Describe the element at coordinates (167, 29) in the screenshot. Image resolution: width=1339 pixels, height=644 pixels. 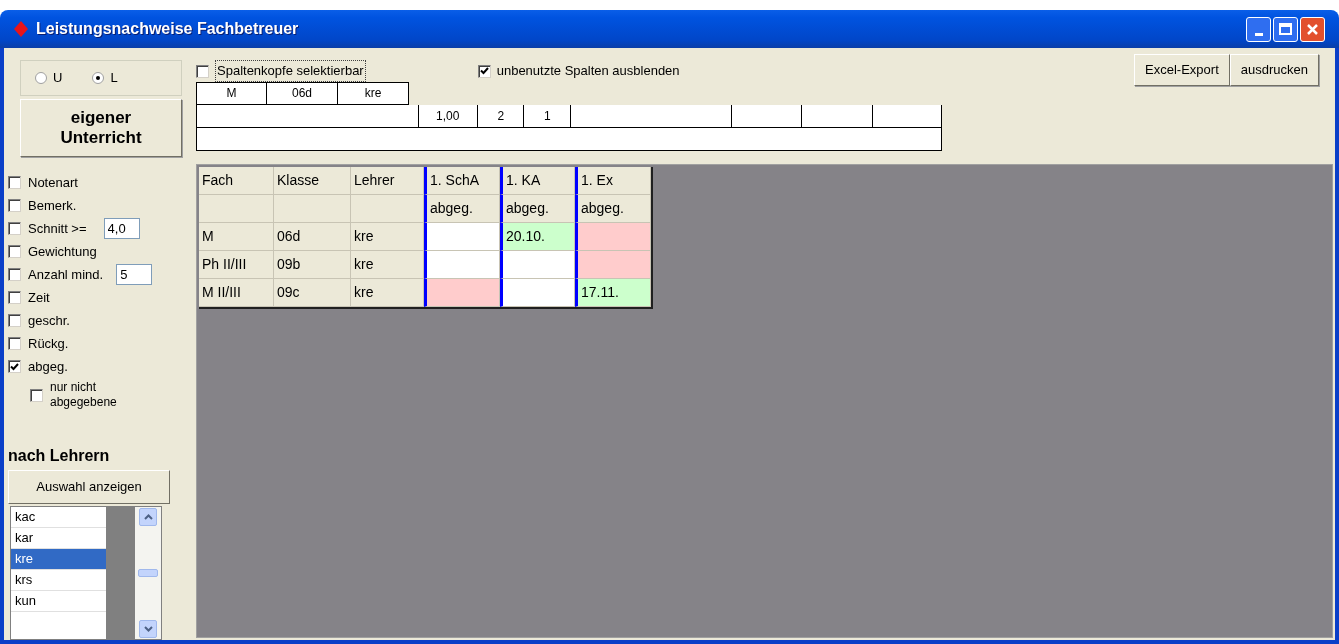
I see `window-title: Leistungsnachweise Fachbetreuer` at that location.